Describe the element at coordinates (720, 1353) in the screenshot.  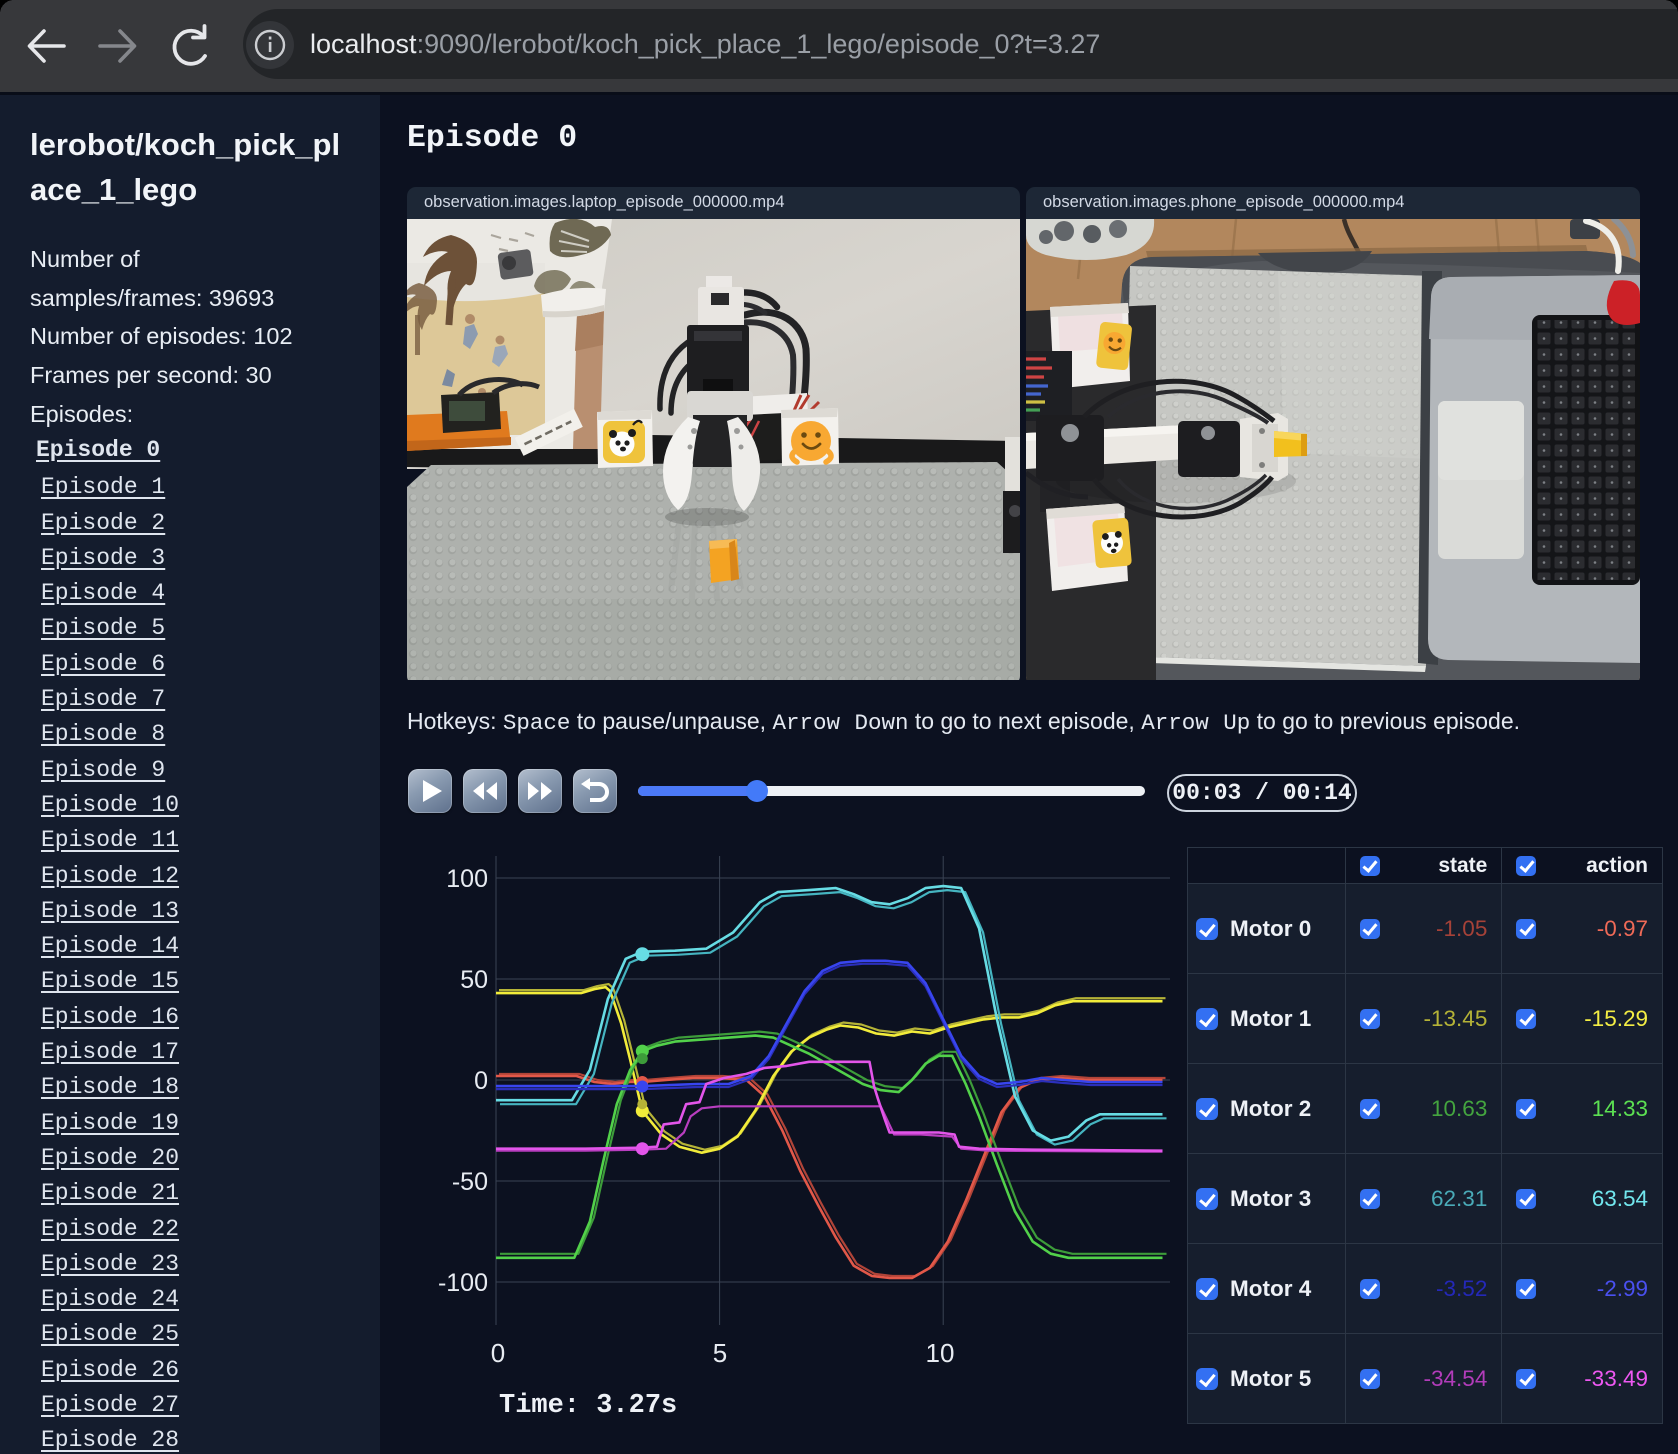
I see `svg-text: 5` at that location.